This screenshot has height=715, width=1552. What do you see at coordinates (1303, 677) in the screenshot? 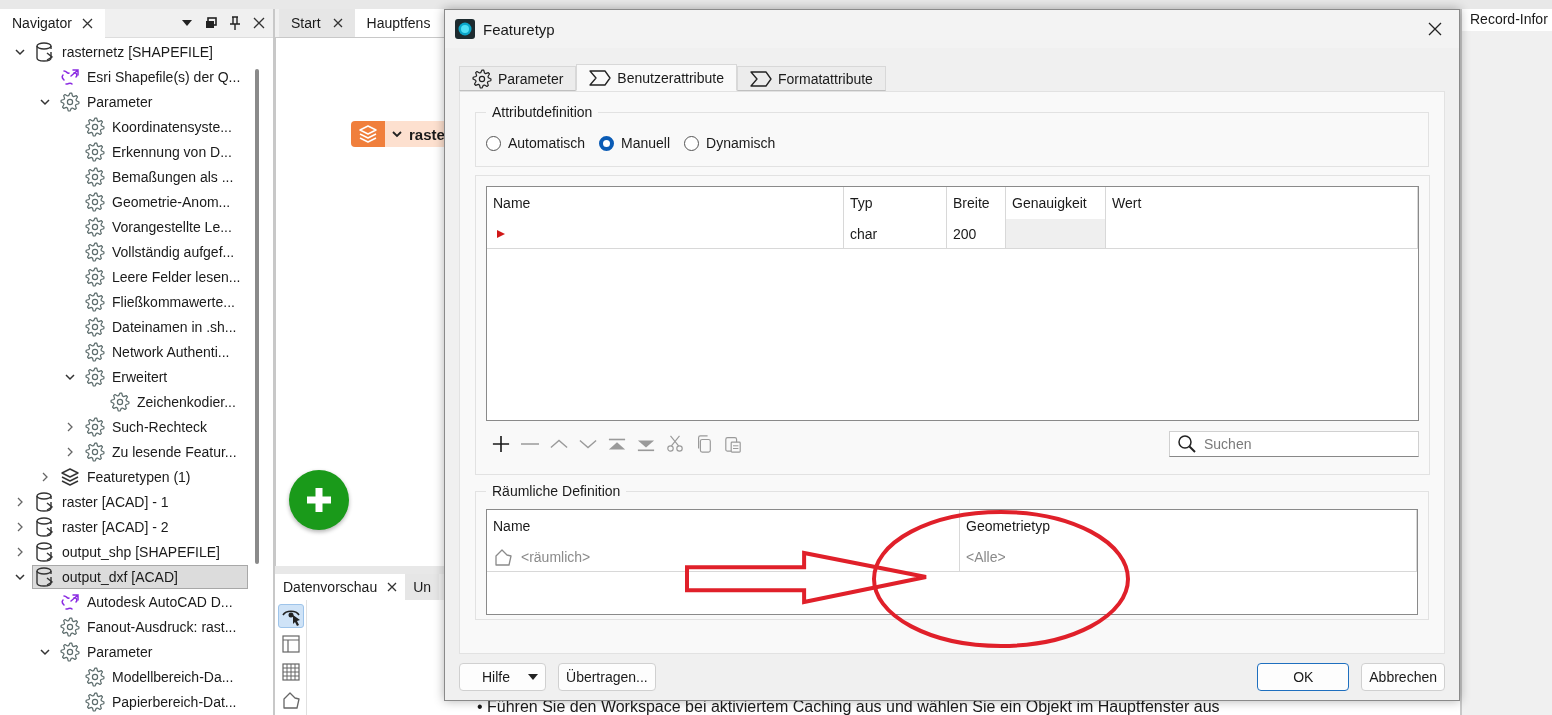
I see `dialog-button: OK` at bounding box center [1303, 677].